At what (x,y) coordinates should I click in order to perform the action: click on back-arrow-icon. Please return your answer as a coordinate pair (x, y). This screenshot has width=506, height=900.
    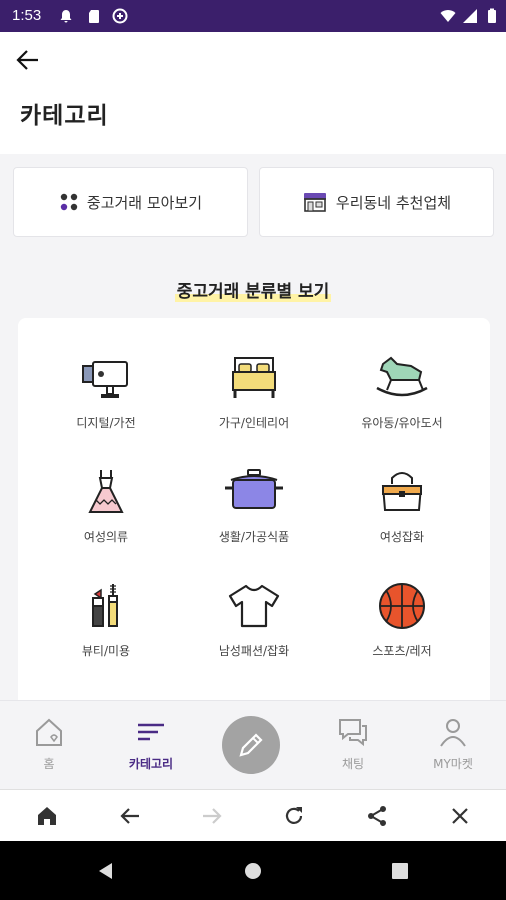
    Looking at the image, I should click on (28, 60).